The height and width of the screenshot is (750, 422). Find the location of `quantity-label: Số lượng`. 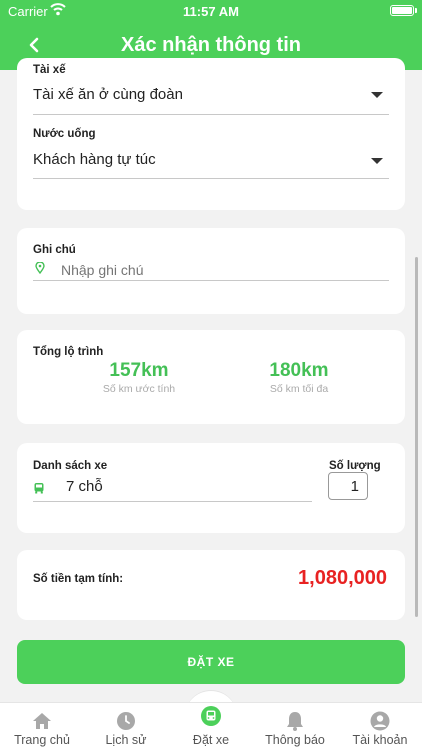

quantity-label: Số lượng is located at coordinates (355, 466).